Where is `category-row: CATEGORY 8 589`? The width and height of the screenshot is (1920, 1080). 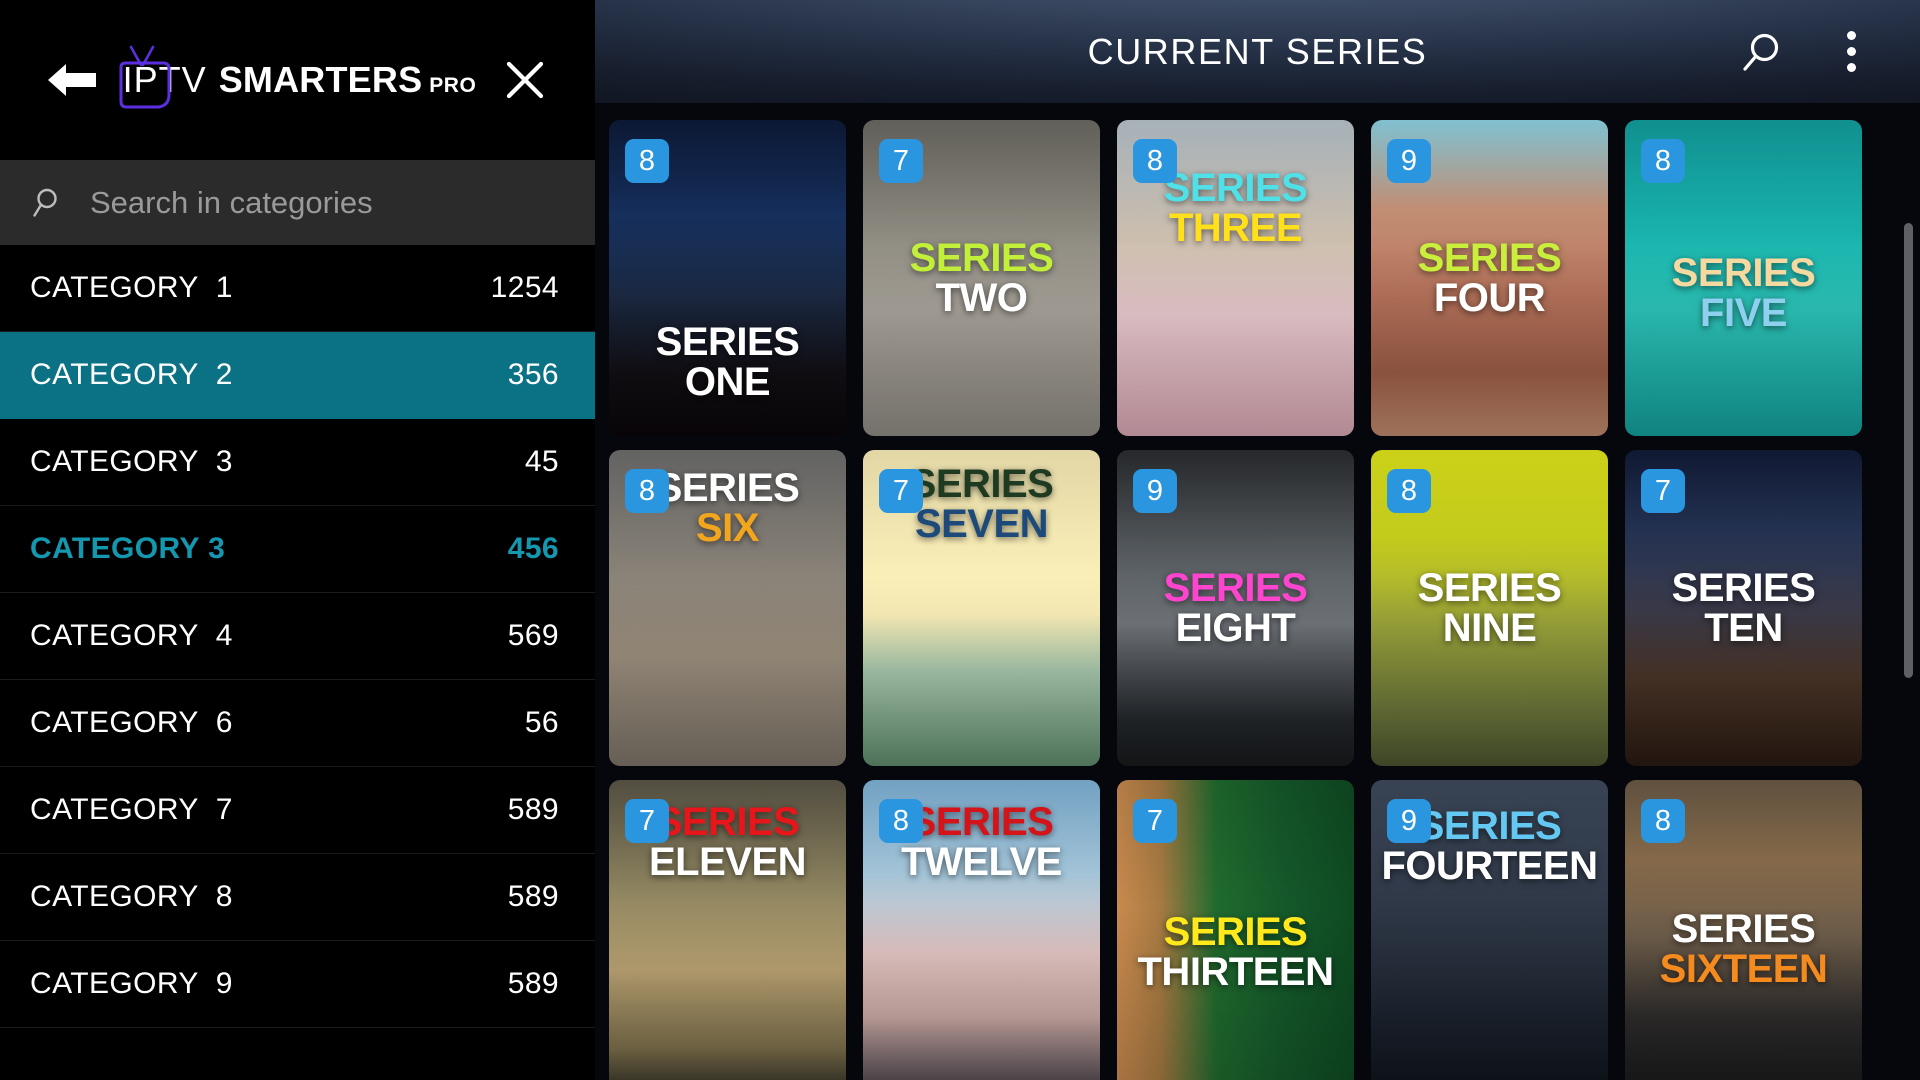
category-row: CATEGORY 8 589 is located at coordinates (297, 897).